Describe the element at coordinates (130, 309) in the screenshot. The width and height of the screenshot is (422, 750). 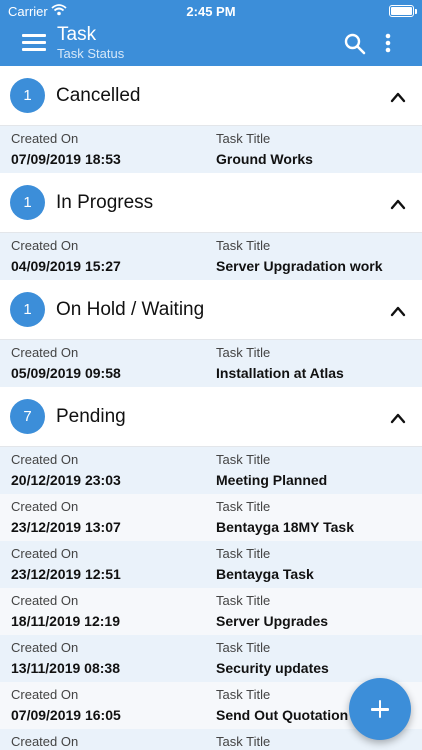
I see `group-name: On Hold / Waiting` at that location.